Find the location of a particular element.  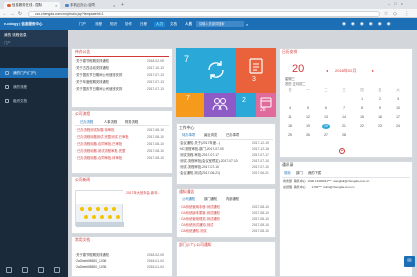

home-icon is located at coordinates (9, 270).